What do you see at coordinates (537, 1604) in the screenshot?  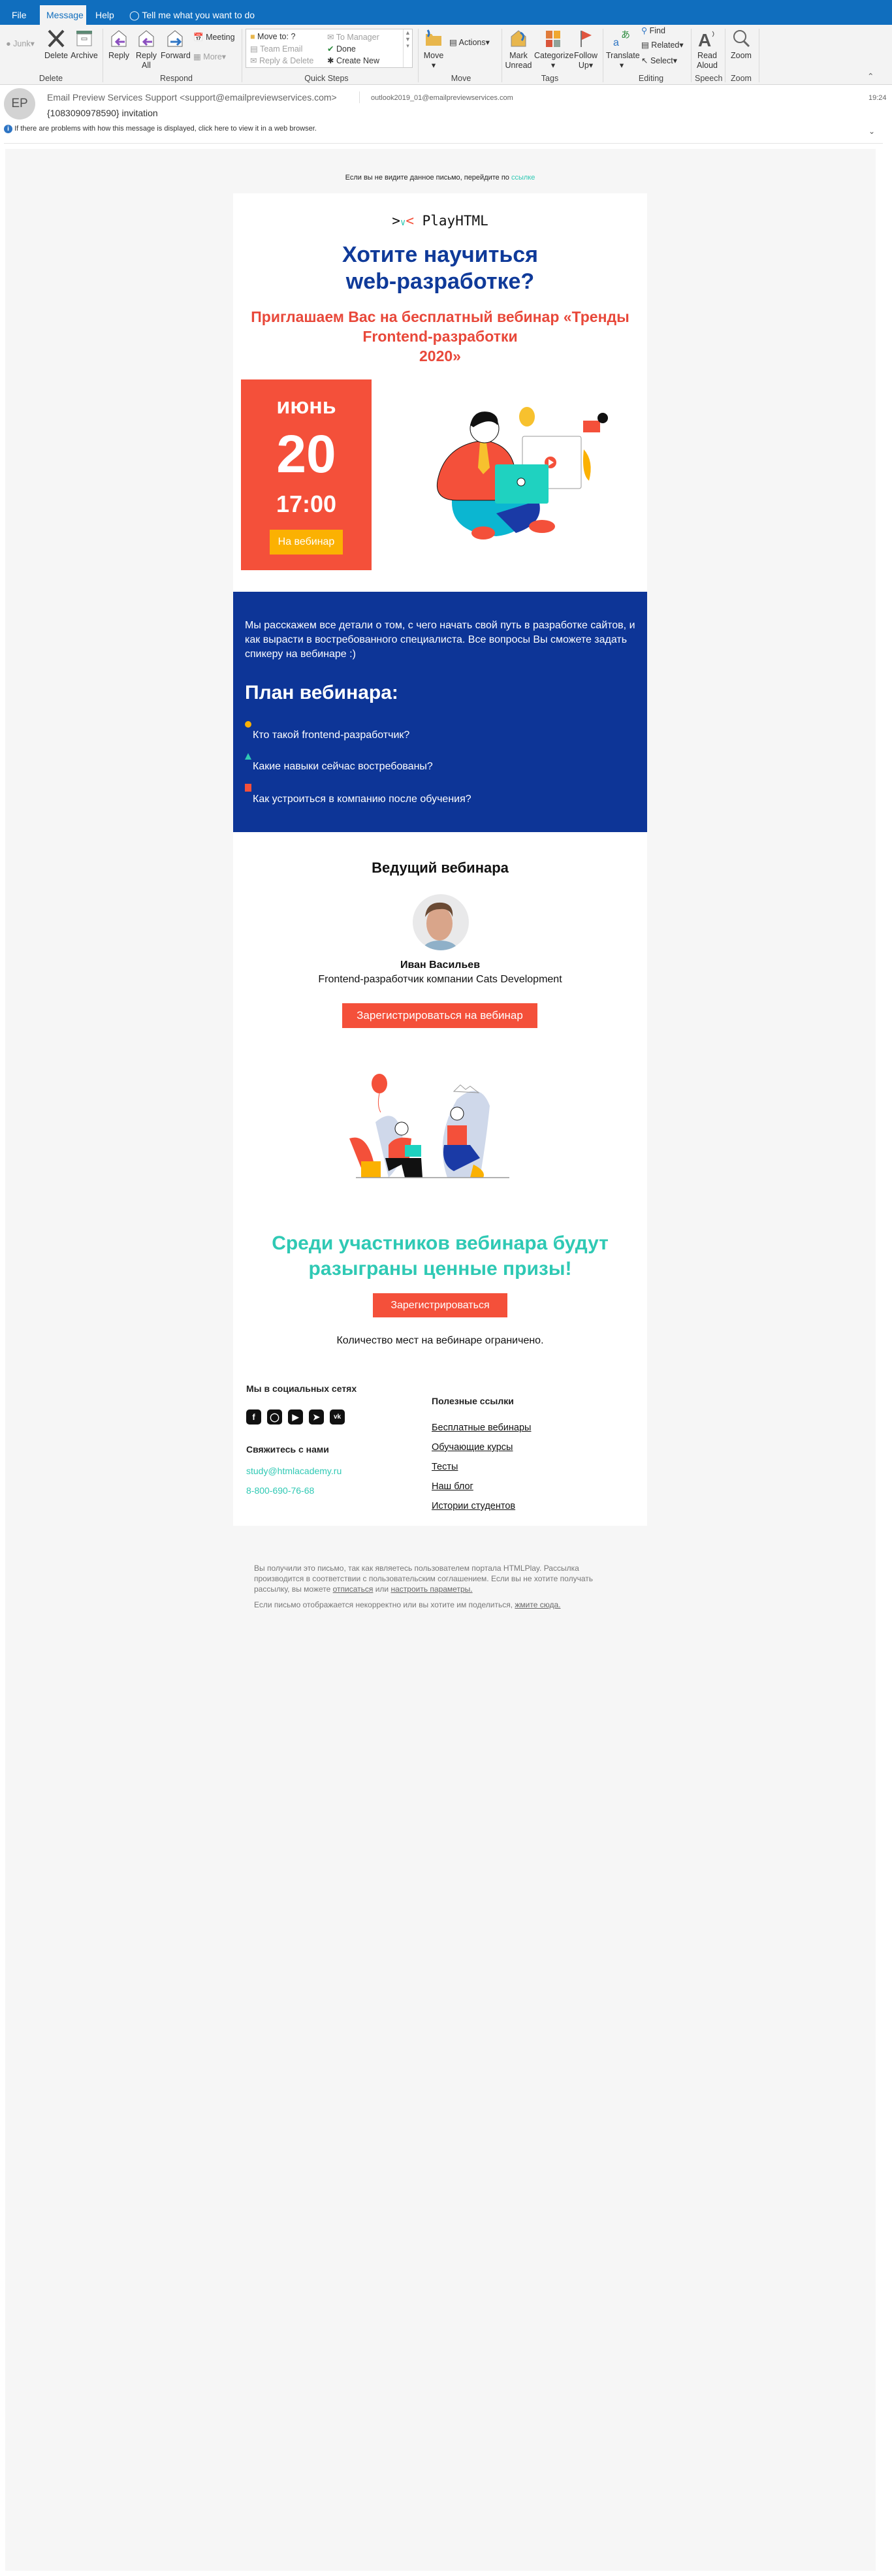 I see `webview-link: жмите сюда.` at bounding box center [537, 1604].